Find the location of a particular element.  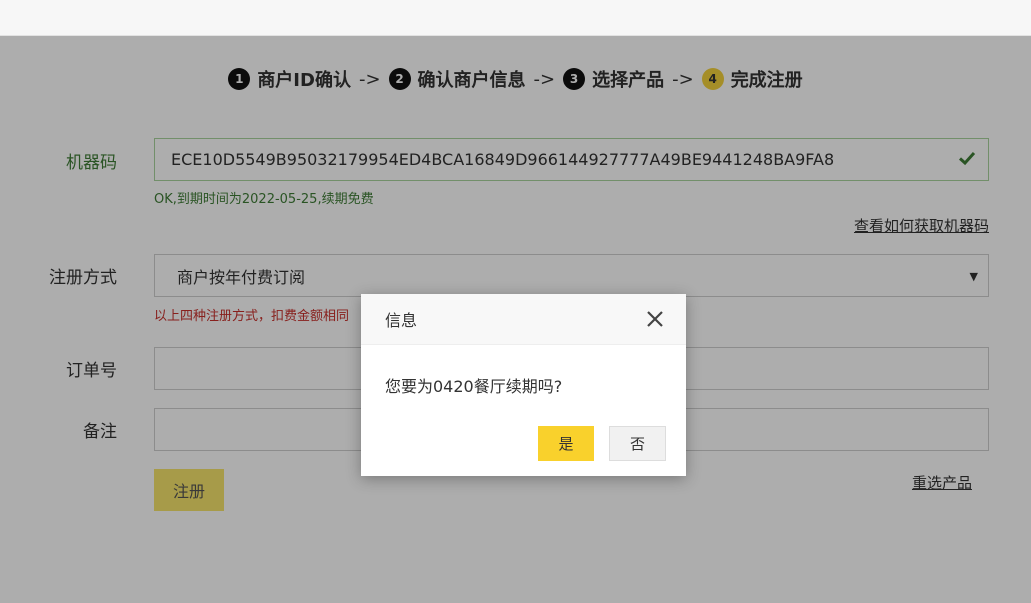

dialog-buttons: 是 否 is located at coordinates (602, 443).